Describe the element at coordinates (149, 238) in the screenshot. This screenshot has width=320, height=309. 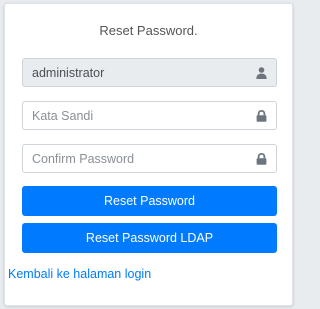
I see `reset-password-ldap-button: Reset Password LDAP` at that location.